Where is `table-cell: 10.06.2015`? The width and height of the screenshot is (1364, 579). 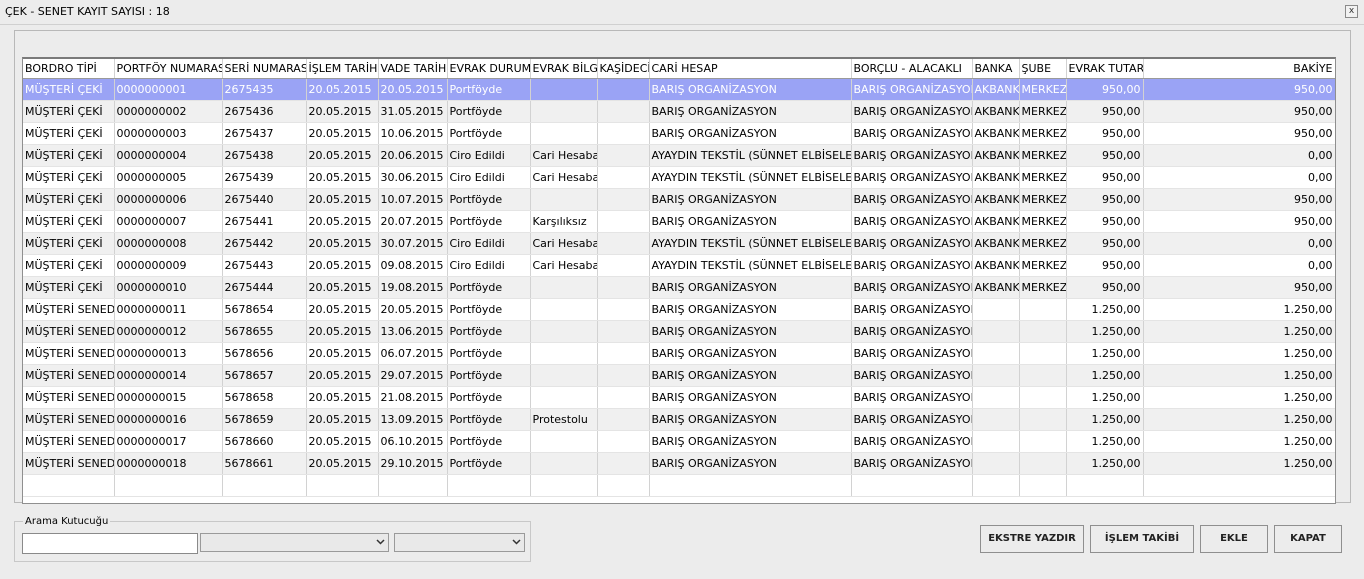 table-cell: 10.06.2015 is located at coordinates (413, 133).